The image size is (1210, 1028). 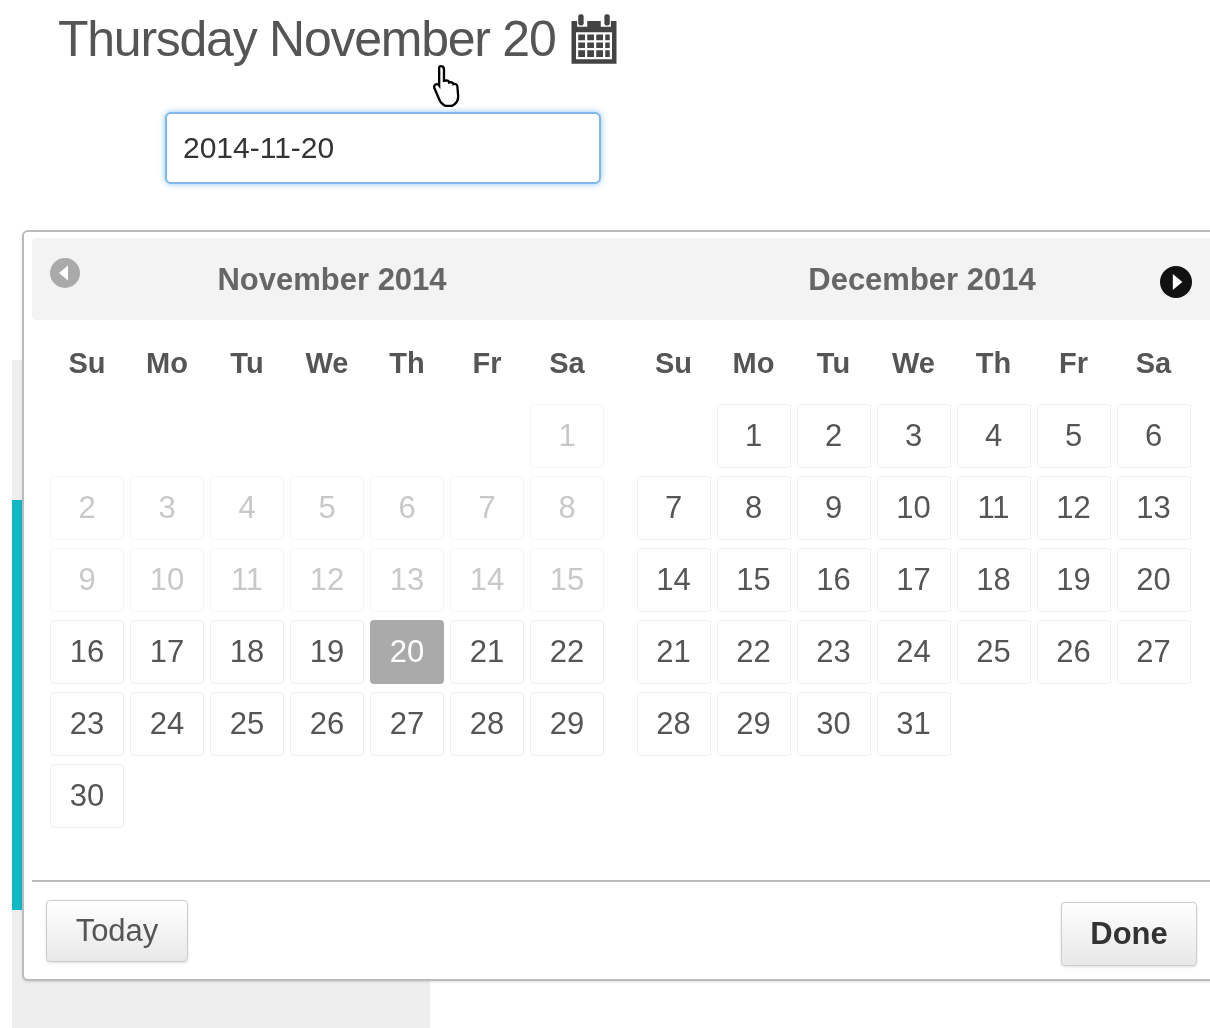 I want to click on day-cell: 13, so click(x=1153, y=508).